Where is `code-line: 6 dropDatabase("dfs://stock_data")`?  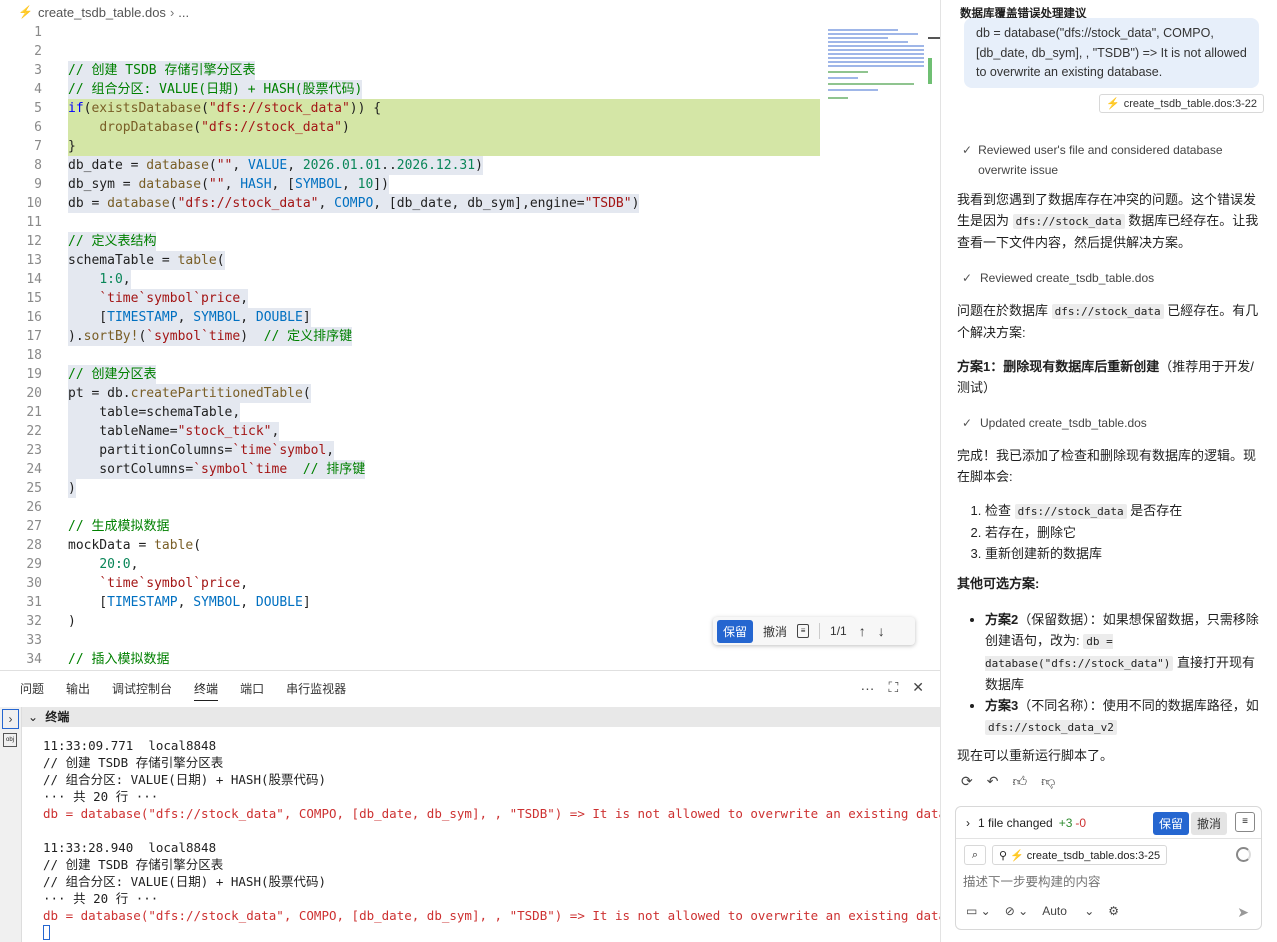 code-line: 6 dropDatabase("dfs://stock_data") is located at coordinates (412, 127).